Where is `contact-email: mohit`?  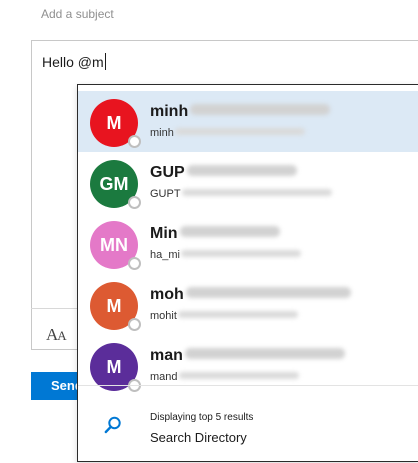 contact-email: mohit is located at coordinates (224, 316).